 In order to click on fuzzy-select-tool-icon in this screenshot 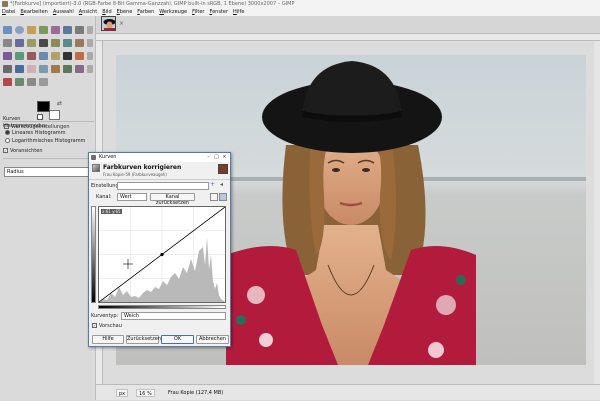, I will do `click(43, 30)`.